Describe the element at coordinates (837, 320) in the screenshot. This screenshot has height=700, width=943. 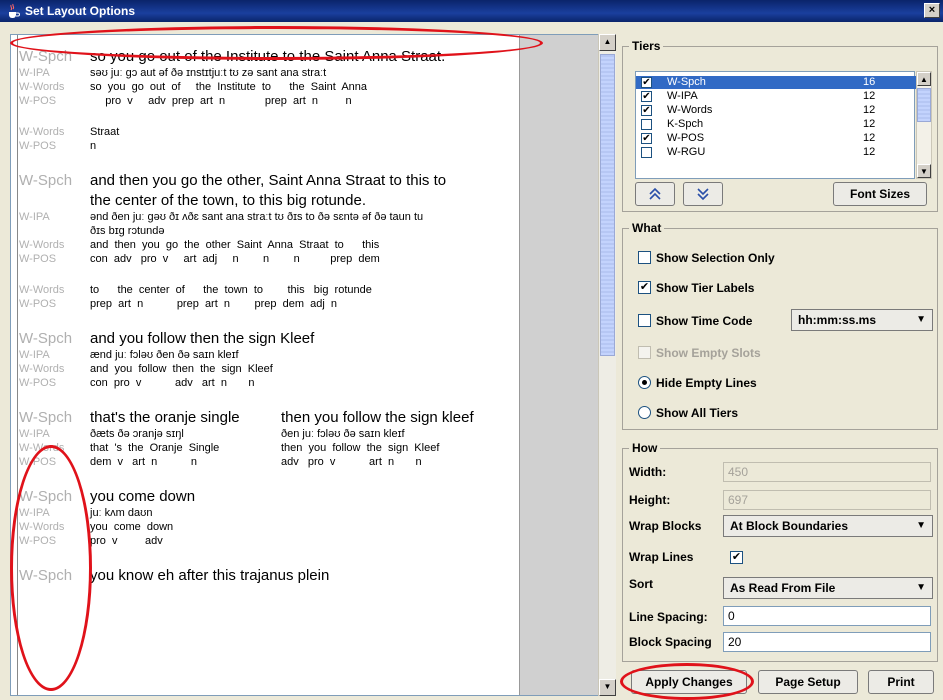
I see `time-code-format-value: hh:mm:ss.ms` at that location.